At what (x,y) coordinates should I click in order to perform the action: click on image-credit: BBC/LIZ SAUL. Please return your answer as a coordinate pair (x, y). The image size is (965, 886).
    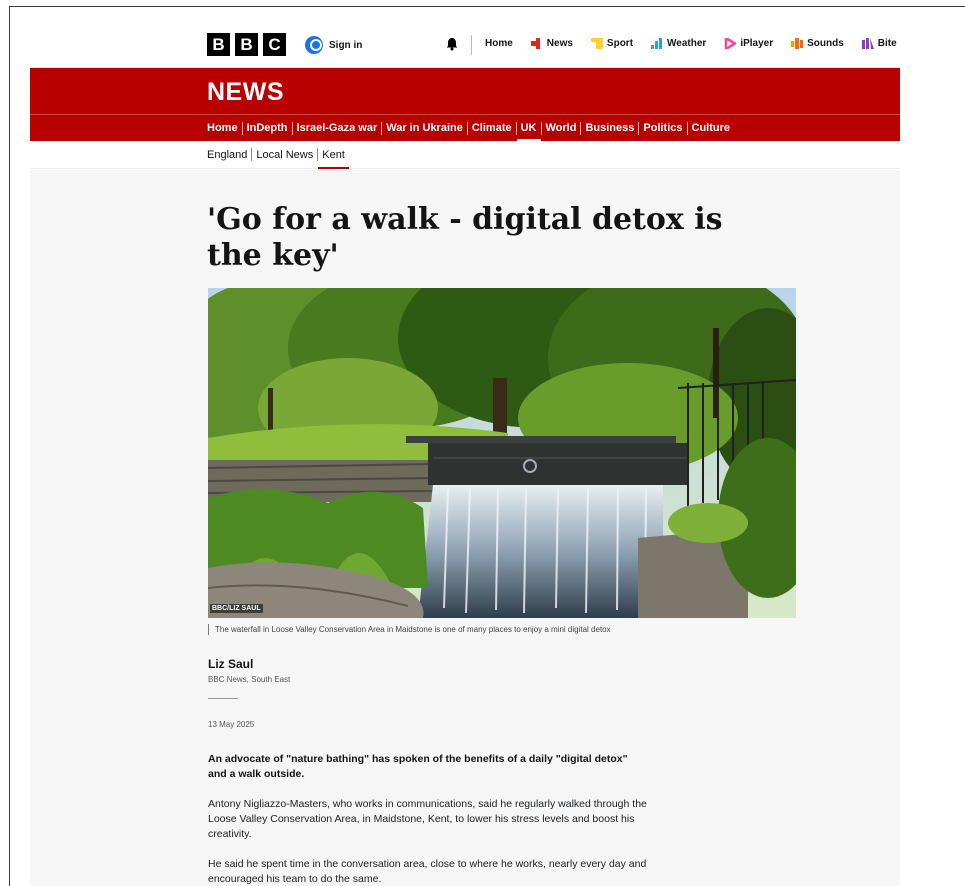
    Looking at the image, I should click on (236, 608).